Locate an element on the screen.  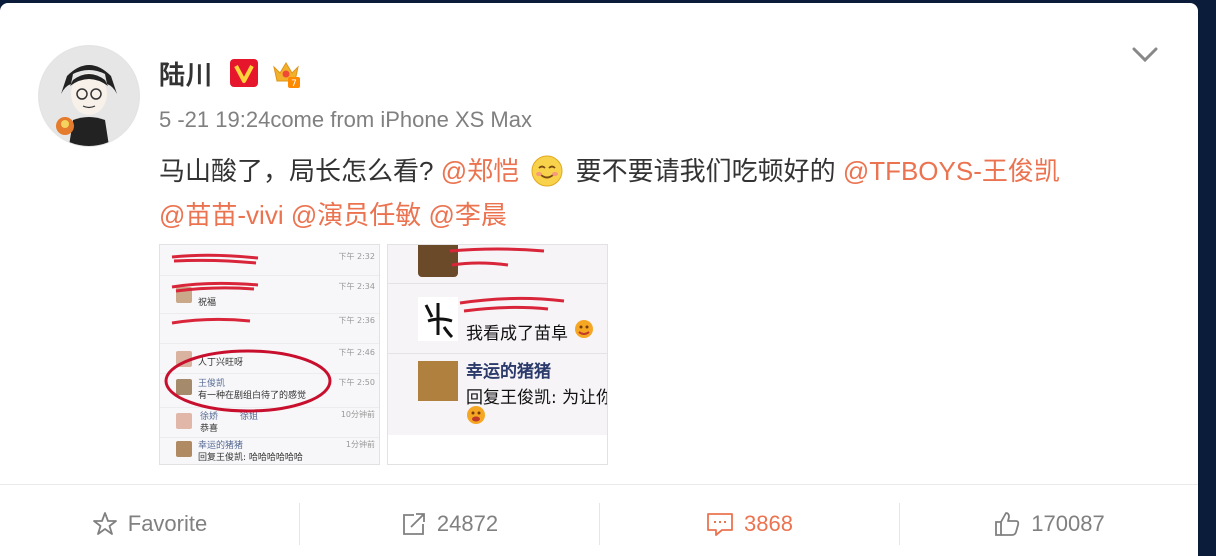
comment-bubble-icon is located at coordinates (720, 524).